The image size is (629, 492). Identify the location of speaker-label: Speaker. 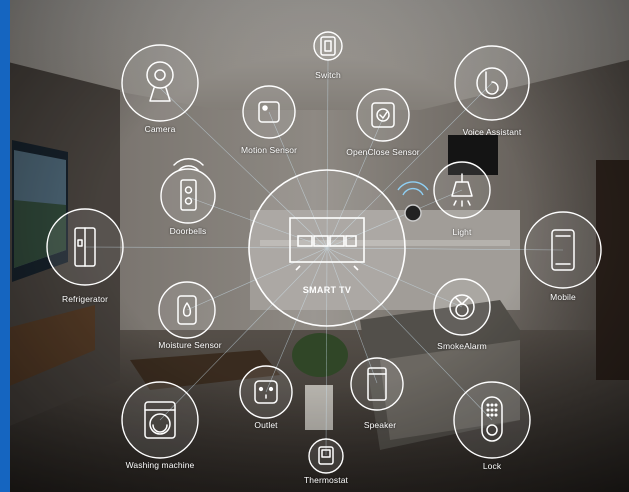
(380, 425).